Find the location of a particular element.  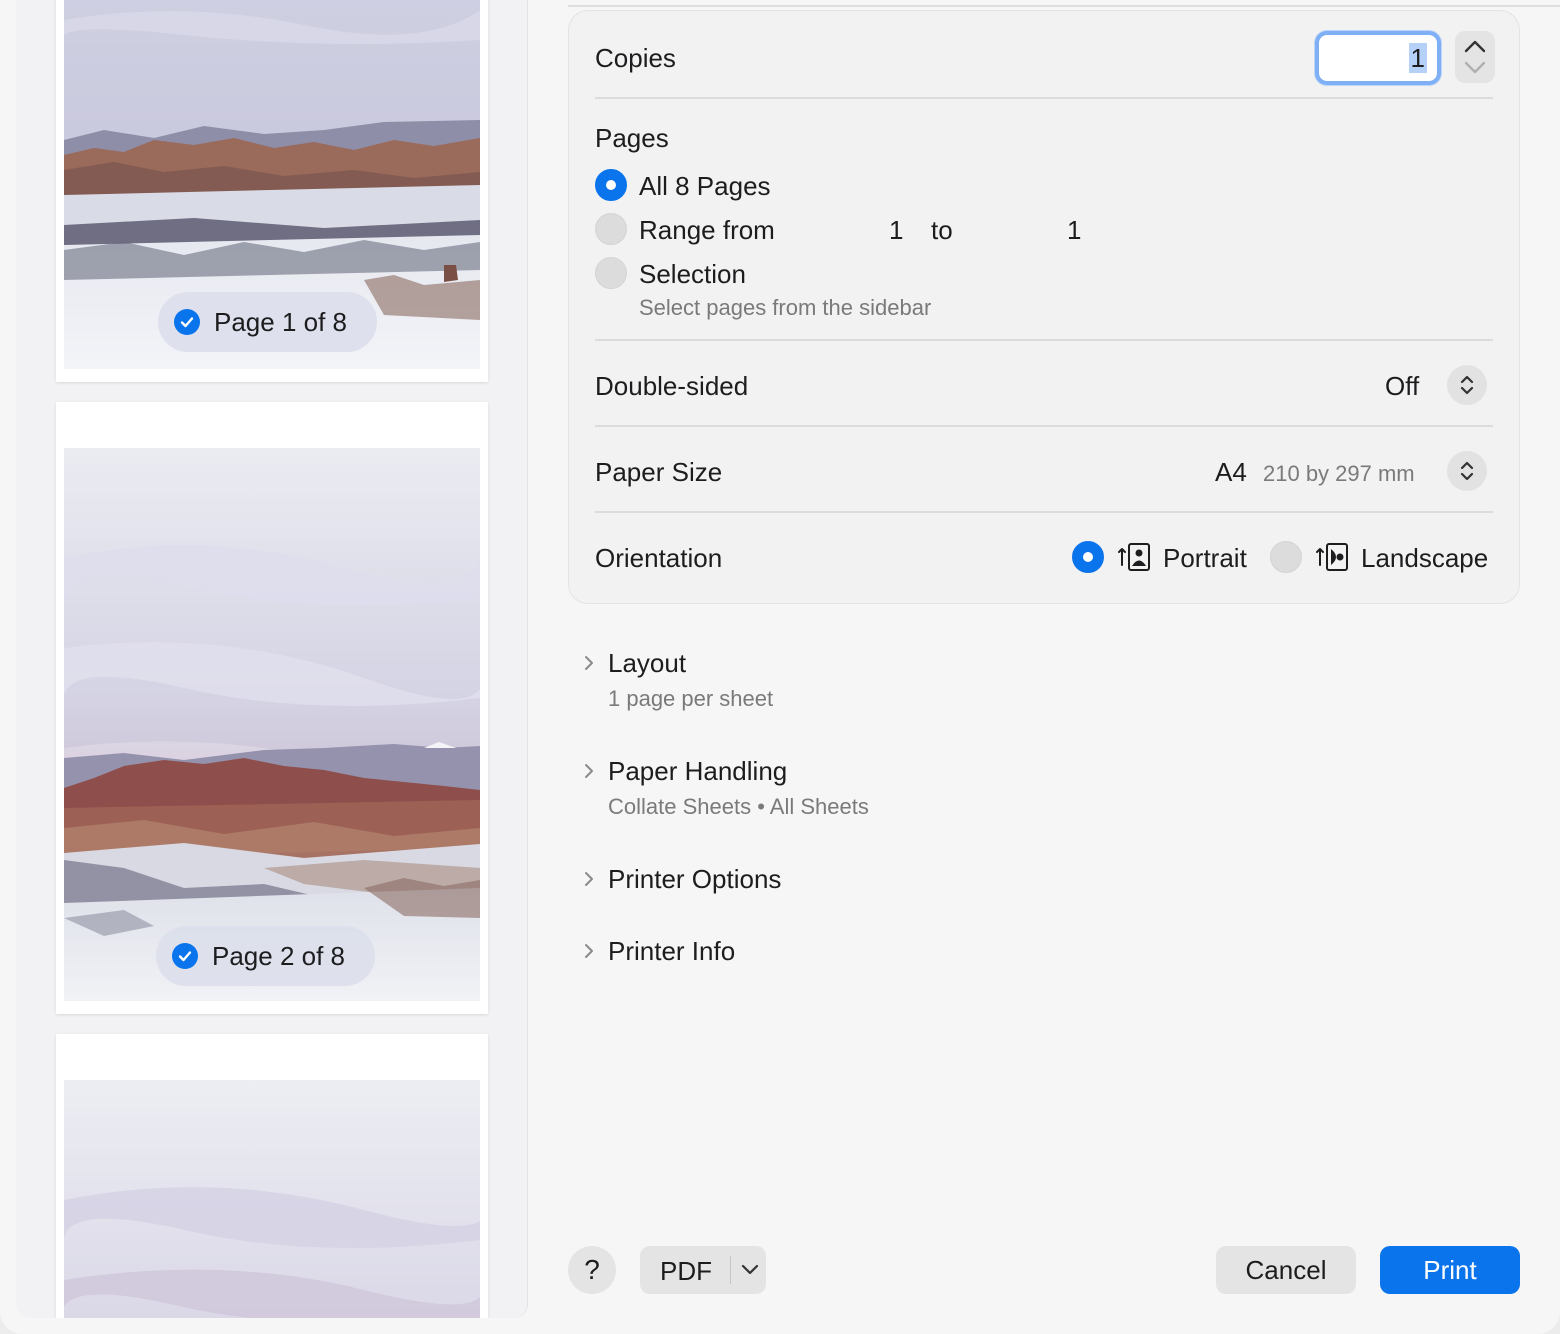

paper-size-popup-button is located at coordinates (1467, 471).